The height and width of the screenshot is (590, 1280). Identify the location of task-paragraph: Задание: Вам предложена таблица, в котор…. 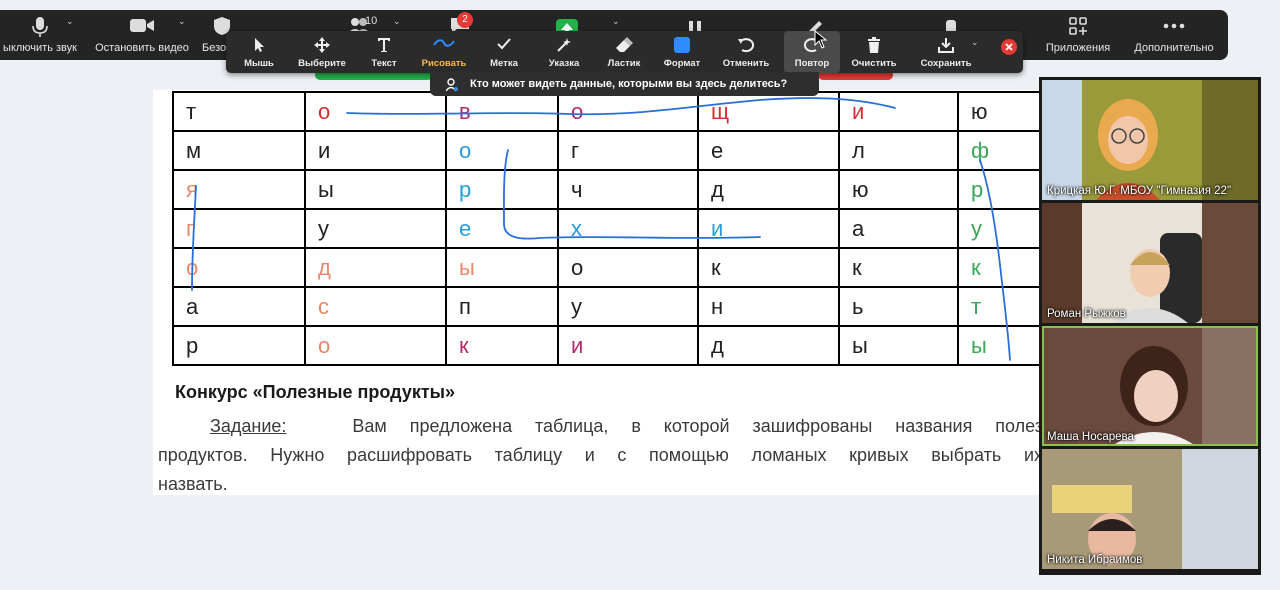
(600, 455).